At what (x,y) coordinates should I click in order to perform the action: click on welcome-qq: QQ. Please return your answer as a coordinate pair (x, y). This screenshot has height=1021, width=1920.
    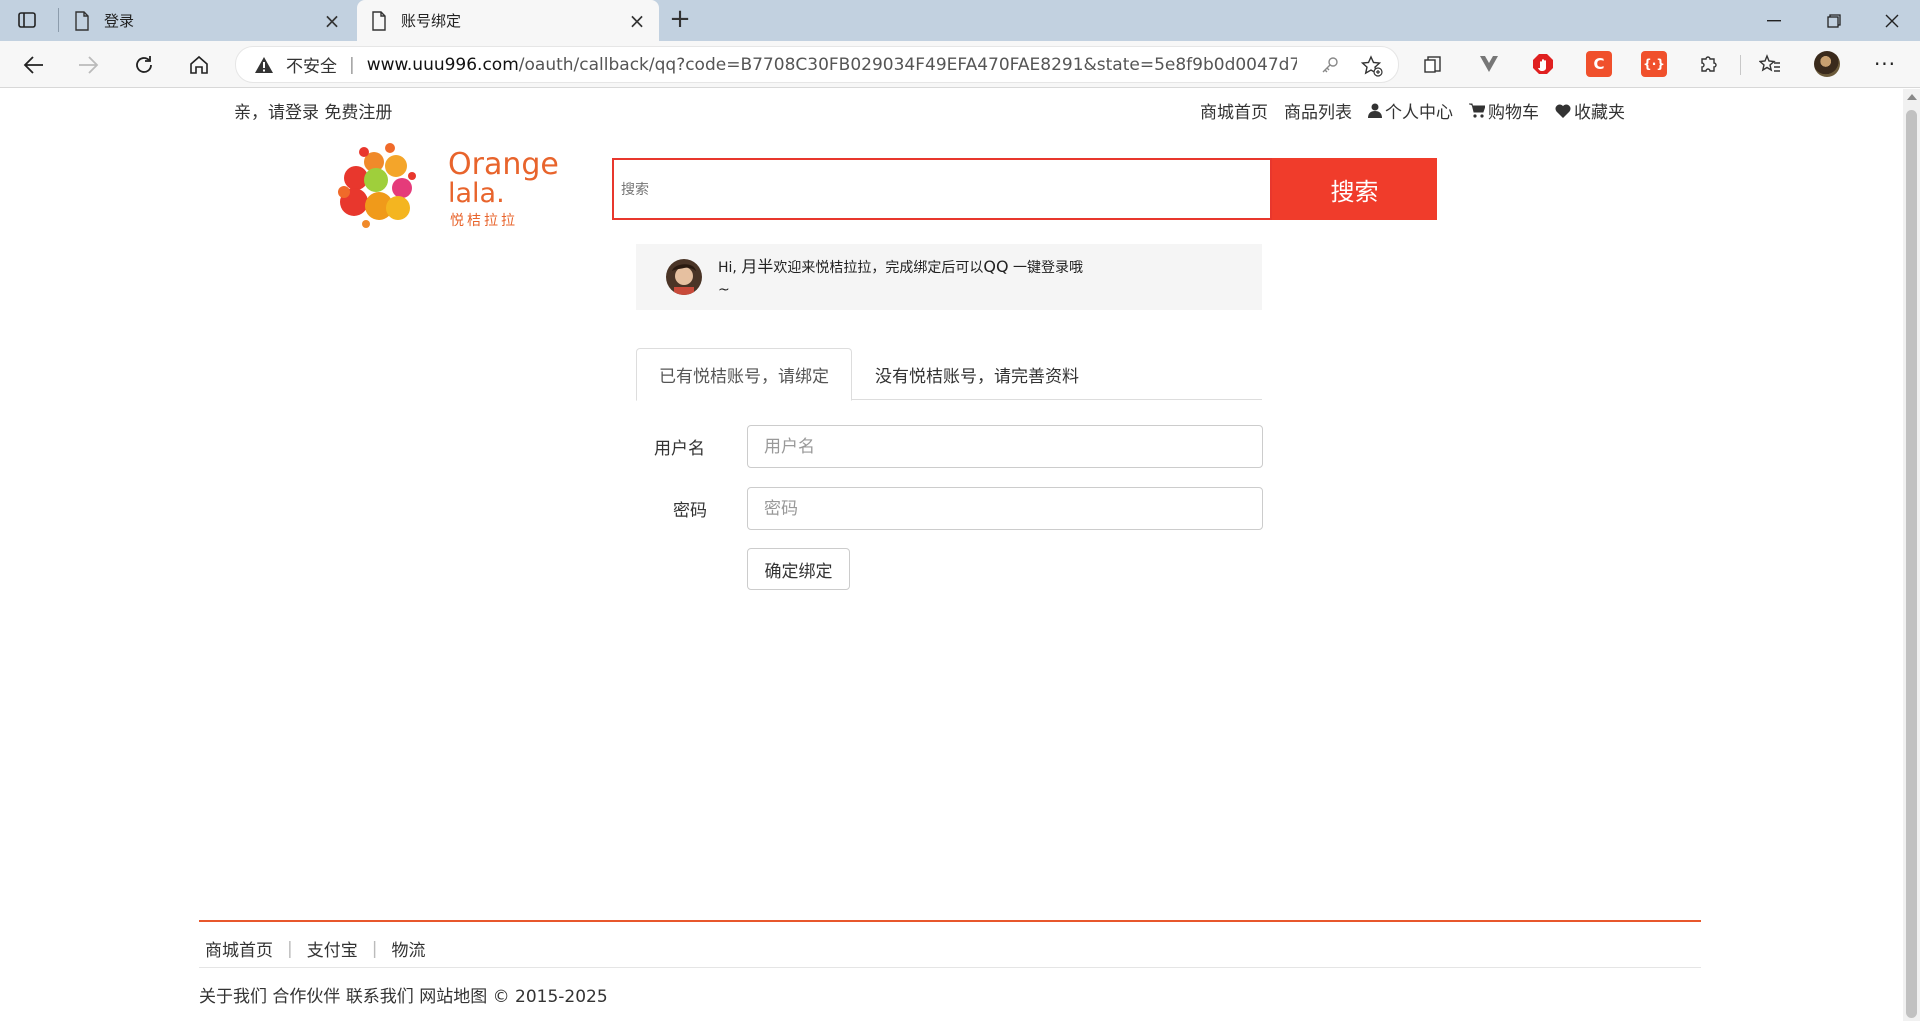
    Looking at the image, I should click on (996, 266).